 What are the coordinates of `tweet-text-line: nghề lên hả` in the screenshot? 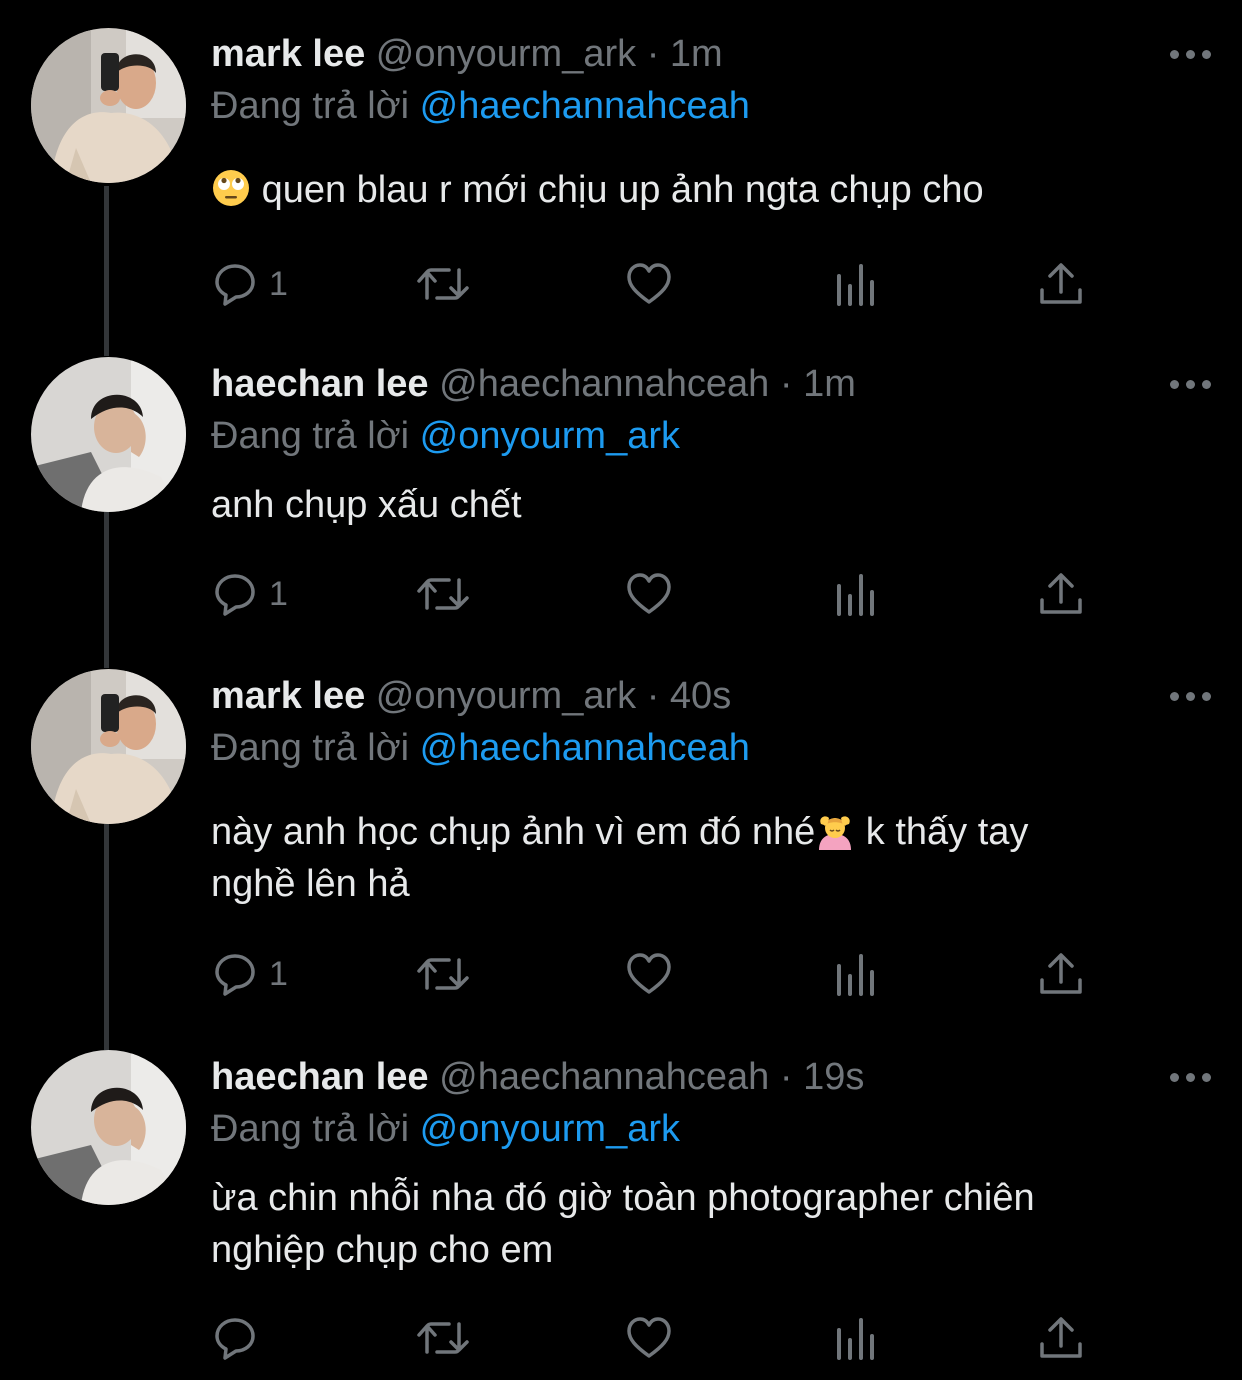 It's located at (310, 884).